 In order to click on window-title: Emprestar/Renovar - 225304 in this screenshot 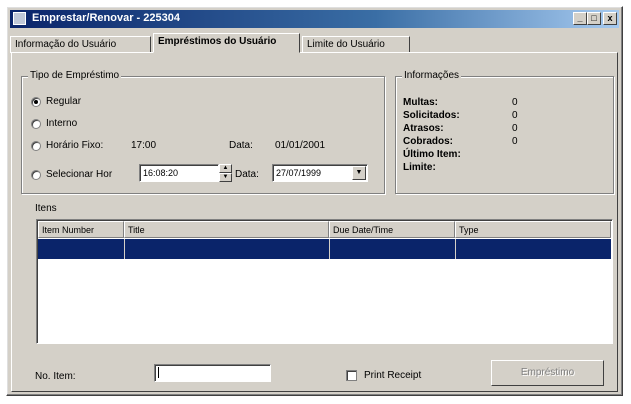, I will do `click(106, 18)`.